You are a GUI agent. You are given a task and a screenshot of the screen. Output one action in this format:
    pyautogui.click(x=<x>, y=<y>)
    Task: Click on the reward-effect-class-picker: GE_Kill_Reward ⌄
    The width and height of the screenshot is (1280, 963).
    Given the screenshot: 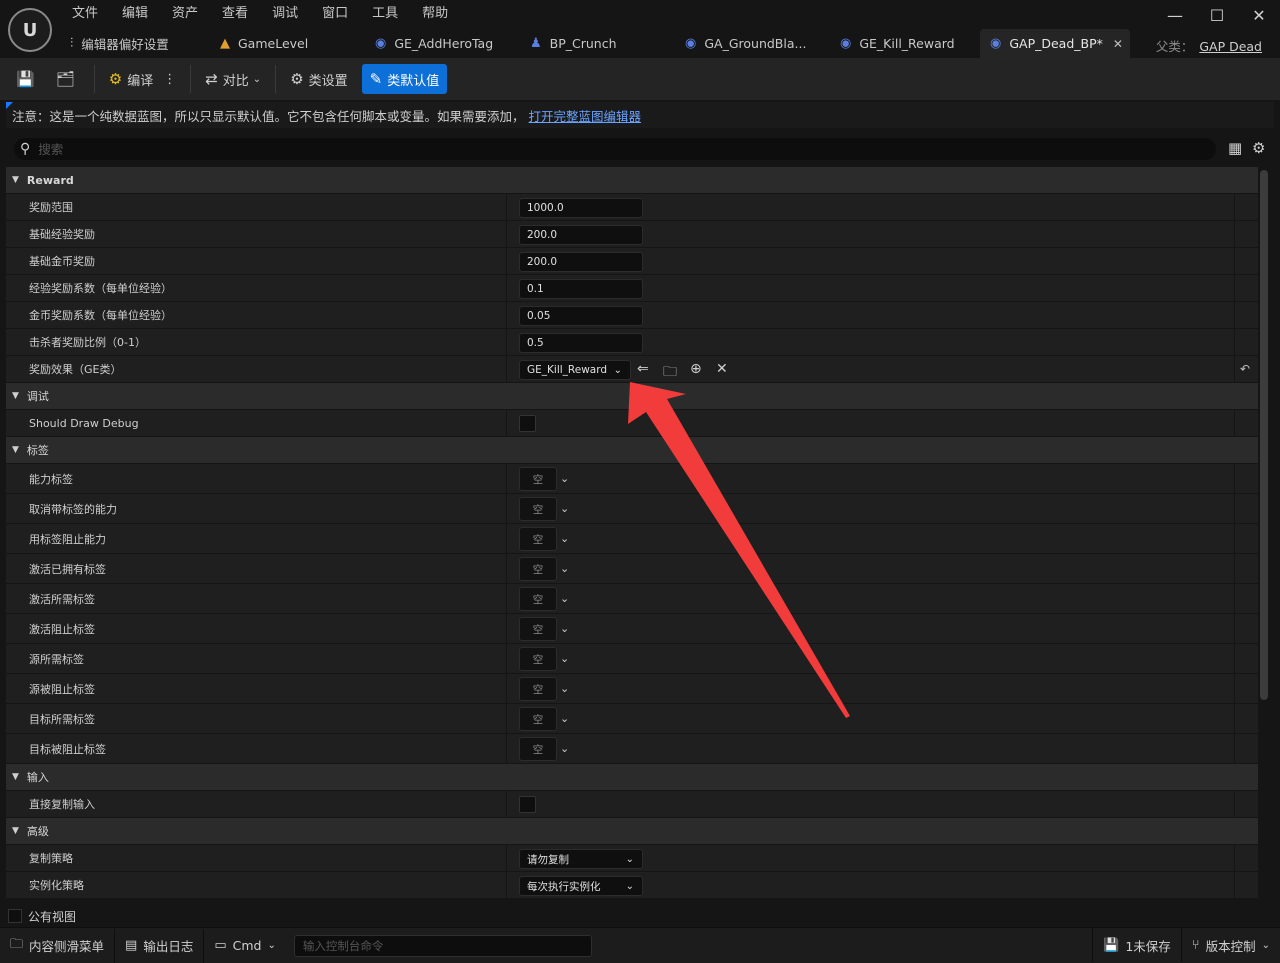 What is the action you would take?
    pyautogui.click(x=575, y=370)
    